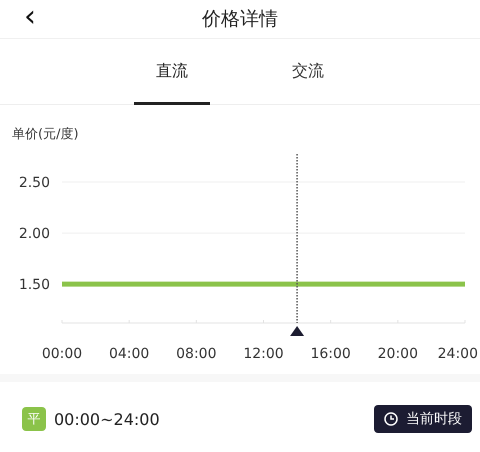  I want to click on x-tick-label: 04:00, so click(129, 354).